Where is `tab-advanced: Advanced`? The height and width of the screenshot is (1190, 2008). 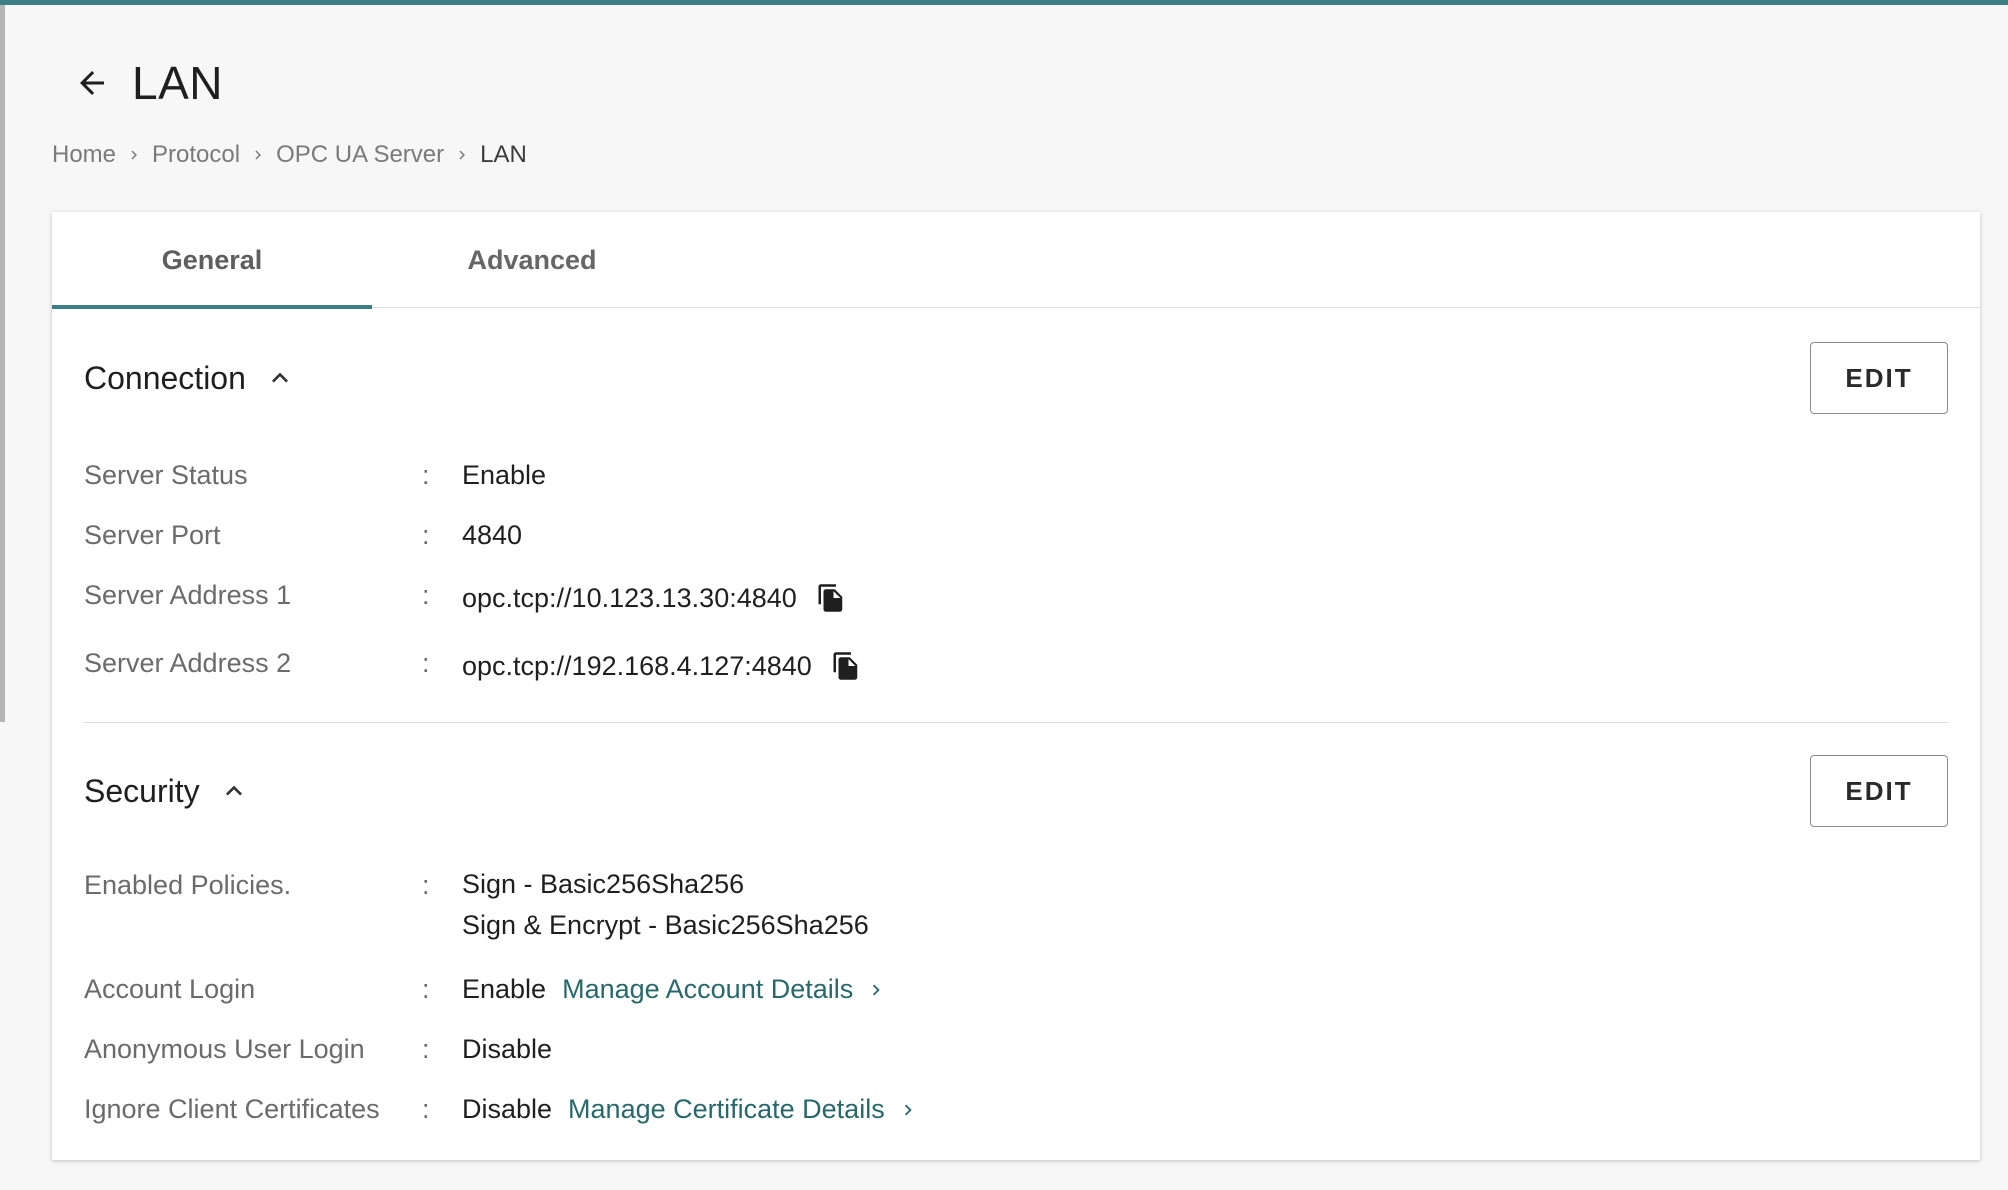 tab-advanced: Advanced is located at coordinates (532, 260).